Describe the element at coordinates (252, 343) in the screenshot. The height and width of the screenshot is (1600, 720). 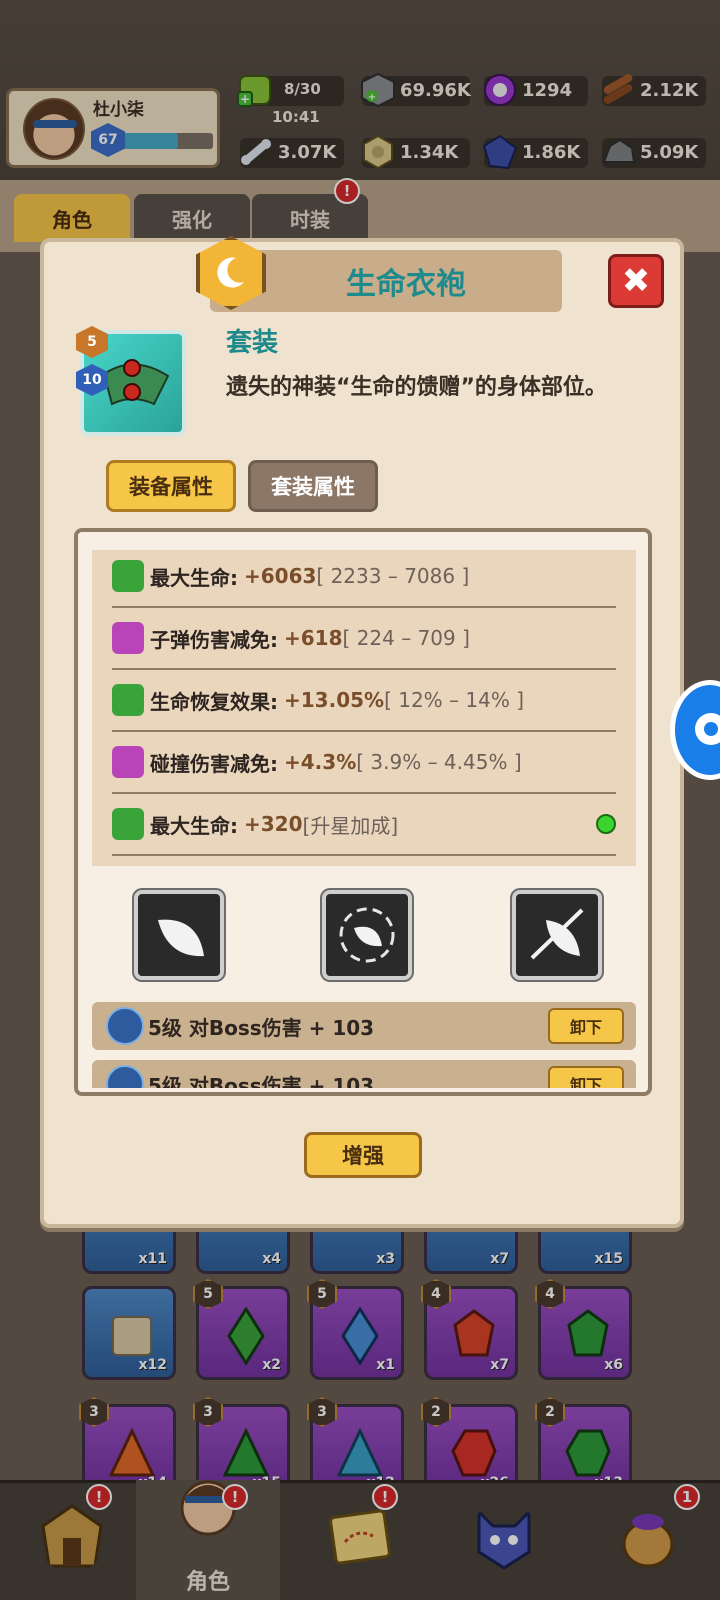
I see `set-label: 套装` at that location.